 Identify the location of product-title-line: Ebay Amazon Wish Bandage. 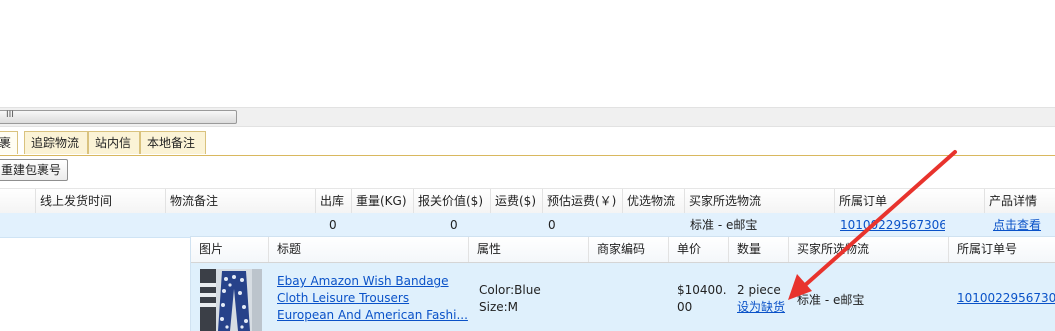
(372, 281).